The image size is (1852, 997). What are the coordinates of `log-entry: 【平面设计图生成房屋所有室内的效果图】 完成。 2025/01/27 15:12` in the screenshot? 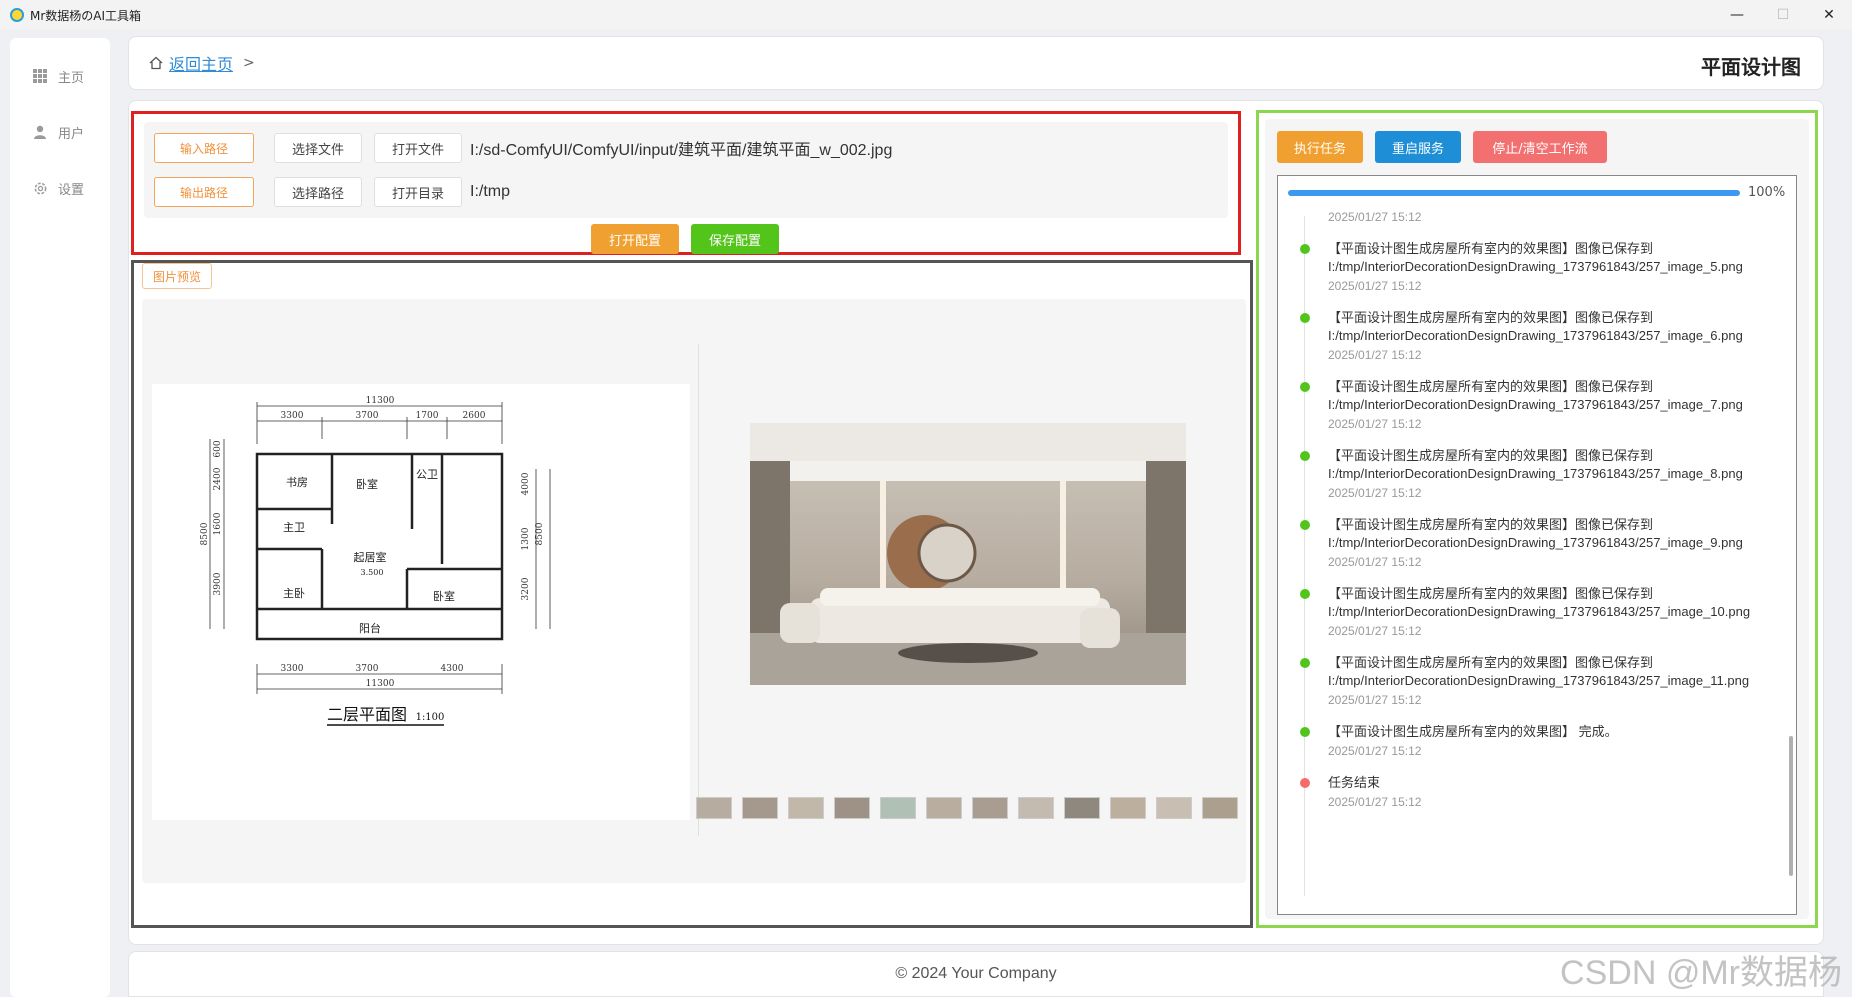 It's located at (1533, 740).